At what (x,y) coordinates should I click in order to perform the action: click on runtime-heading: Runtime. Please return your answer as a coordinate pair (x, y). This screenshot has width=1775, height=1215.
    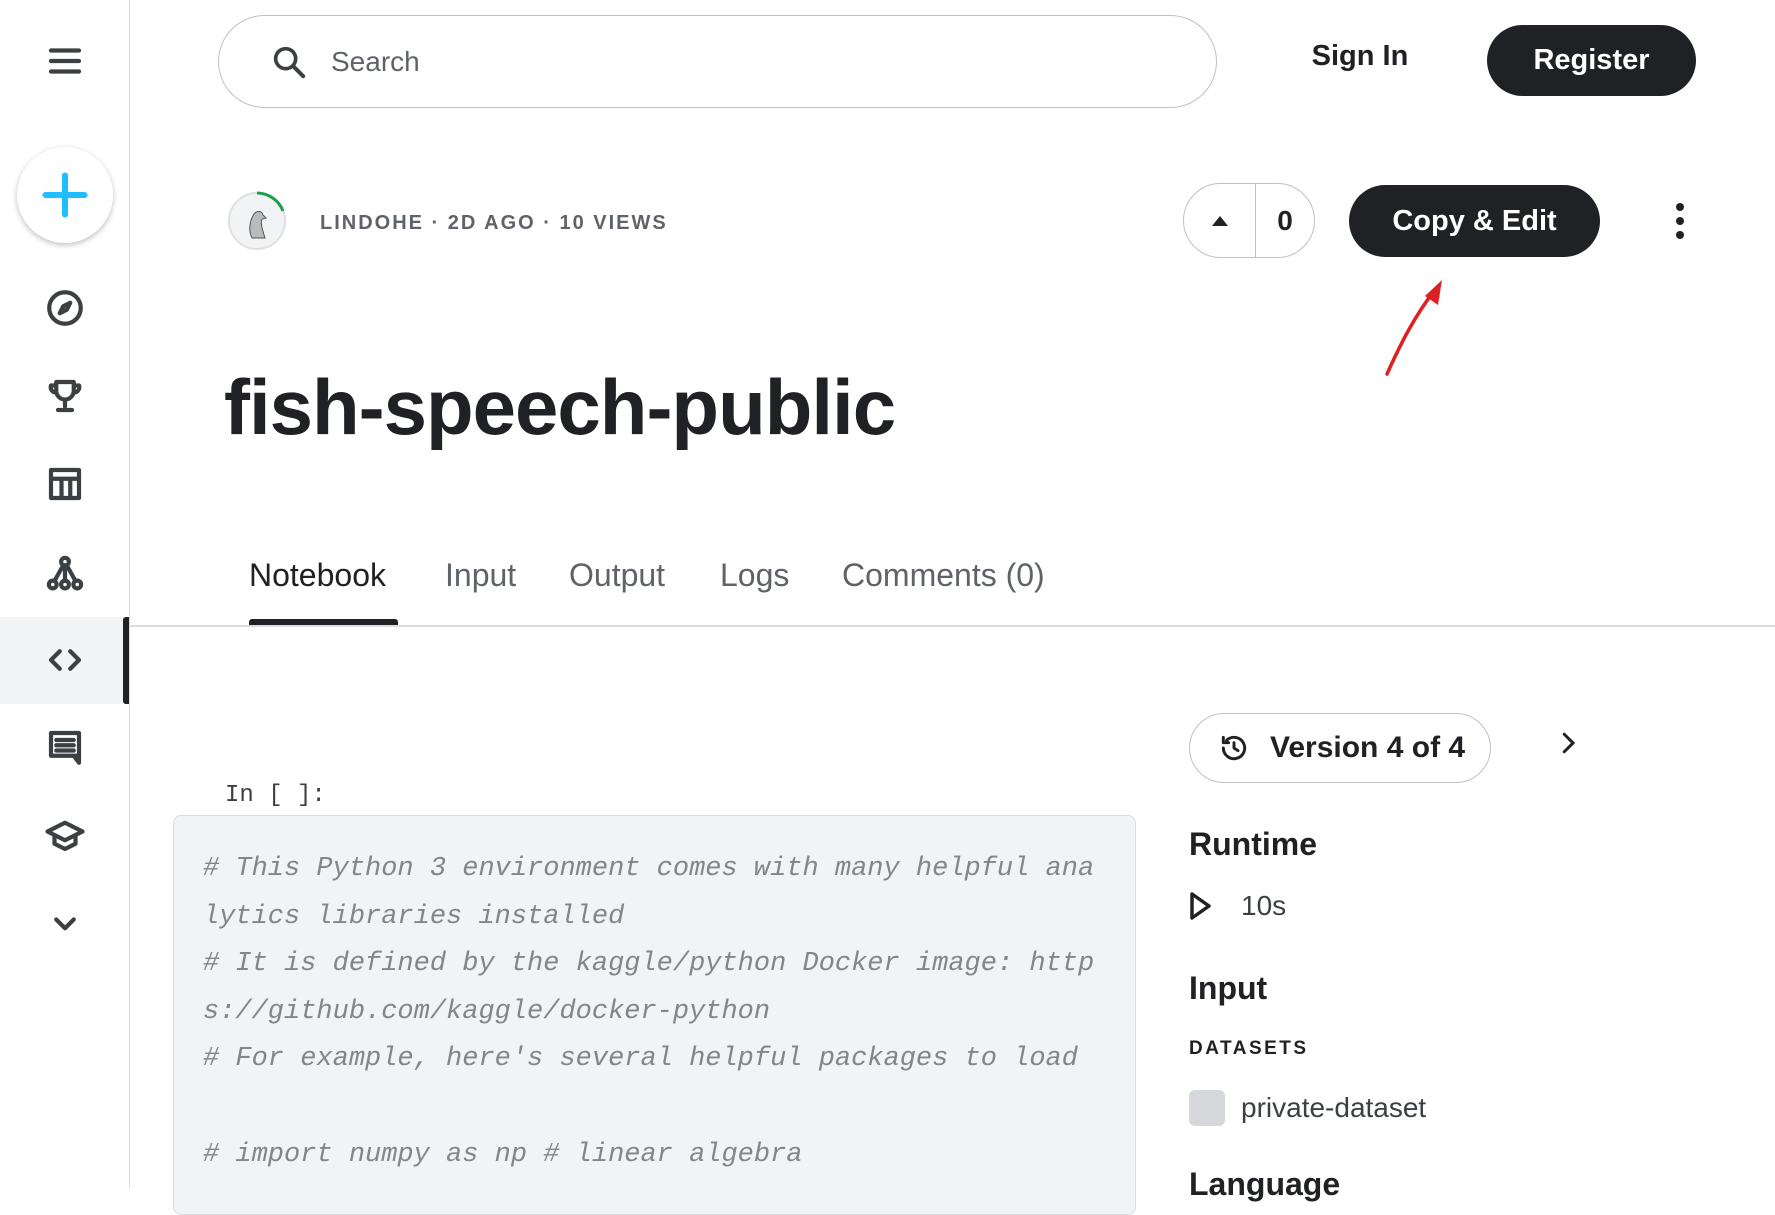
    Looking at the image, I should click on (1253, 844).